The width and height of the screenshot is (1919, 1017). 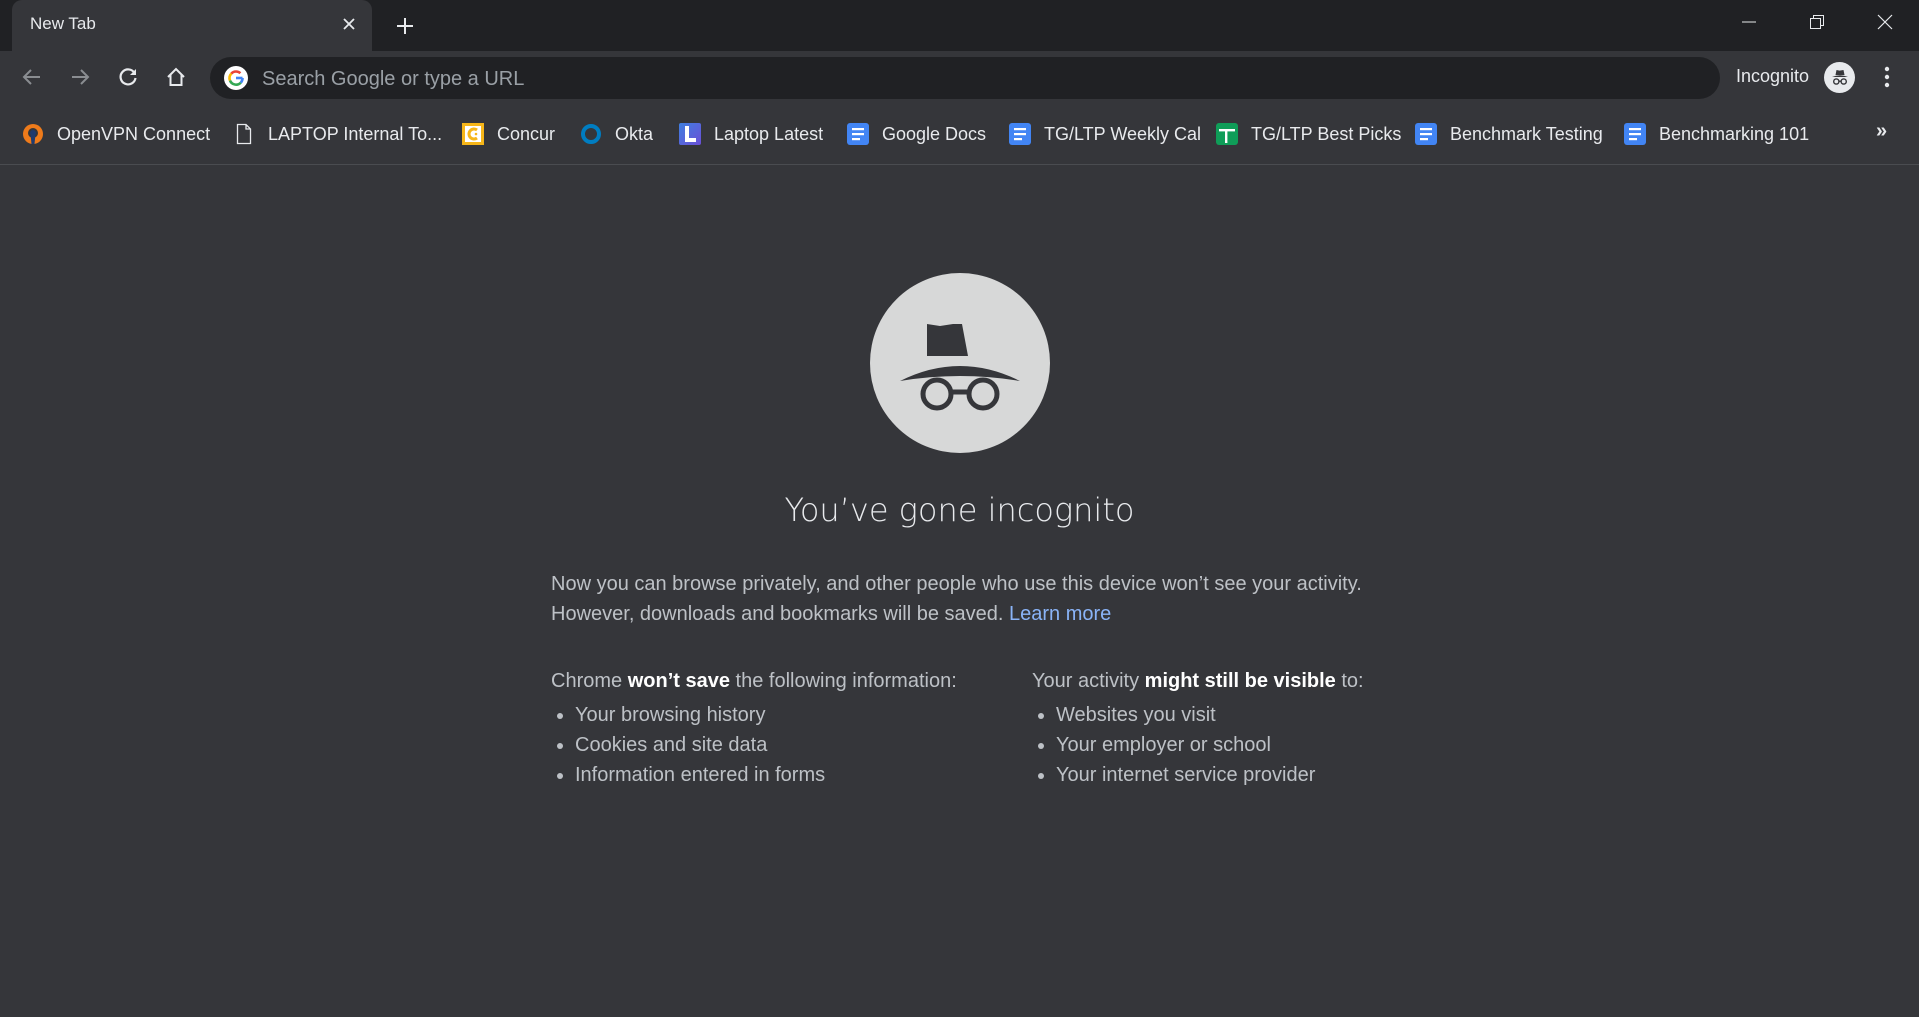 I want to click on bookmark-label: Benchmarking 101, so click(x=1734, y=133).